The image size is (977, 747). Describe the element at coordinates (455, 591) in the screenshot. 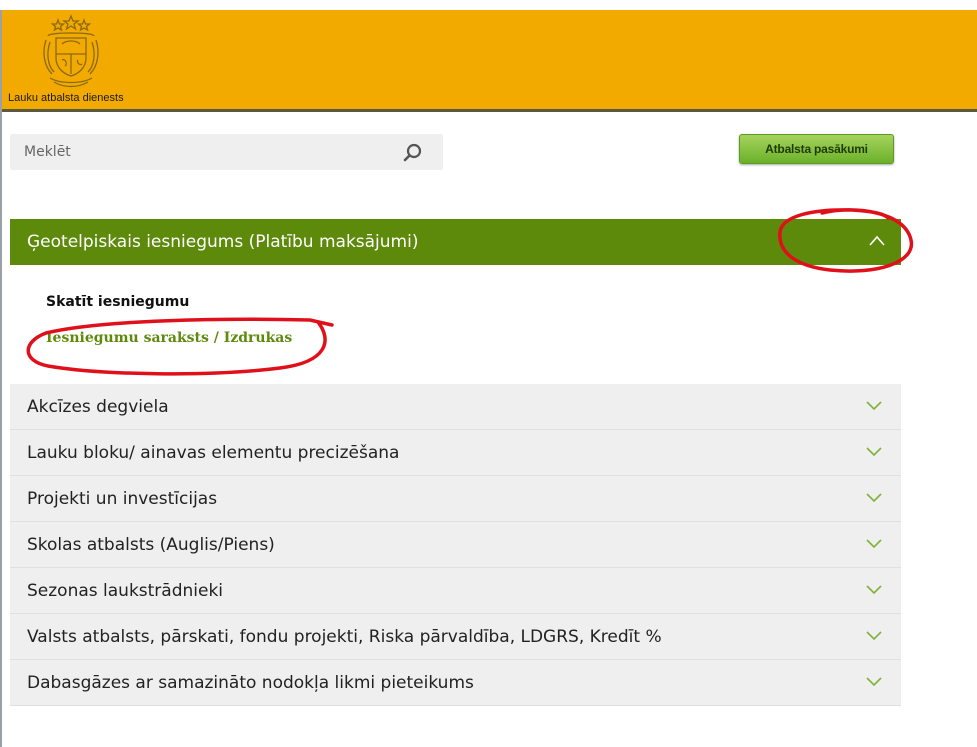

I see `accordion-seasonal-workers: Sezonas laukstrādnieki` at that location.